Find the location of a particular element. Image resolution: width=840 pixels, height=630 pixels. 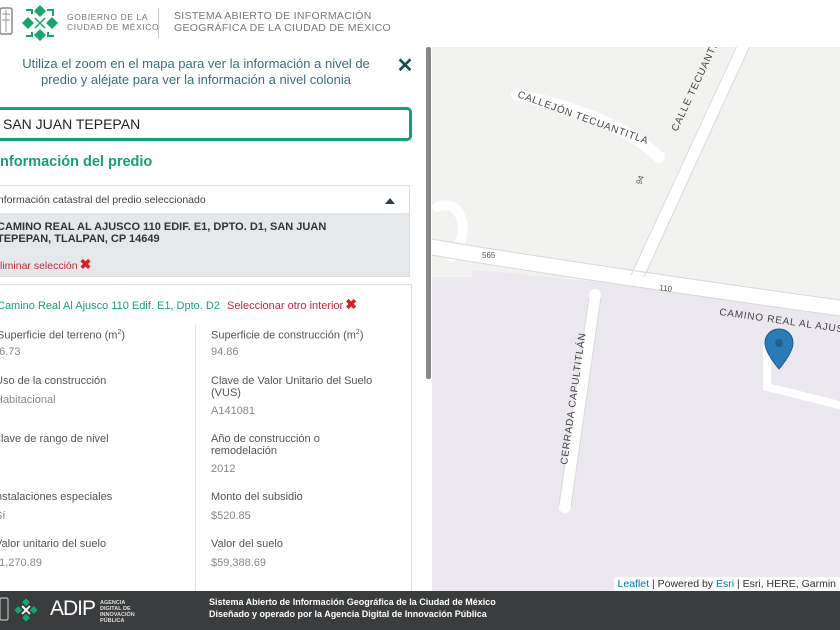

gobierno-line-1: GOBIERNO DE LA is located at coordinates (108, 17).